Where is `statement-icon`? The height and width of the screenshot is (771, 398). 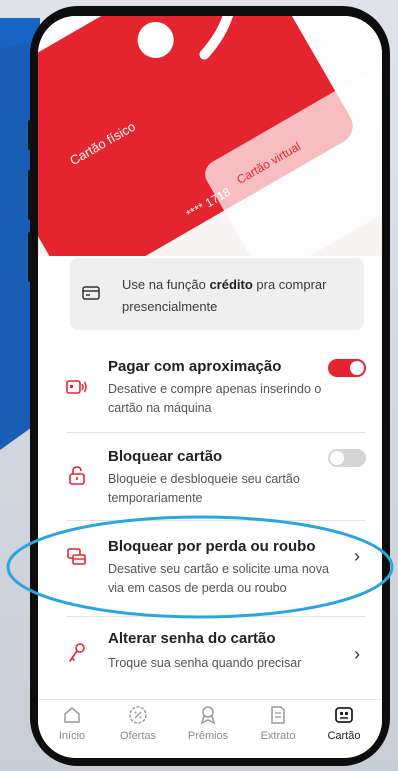 statement-icon is located at coordinates (278, 715).